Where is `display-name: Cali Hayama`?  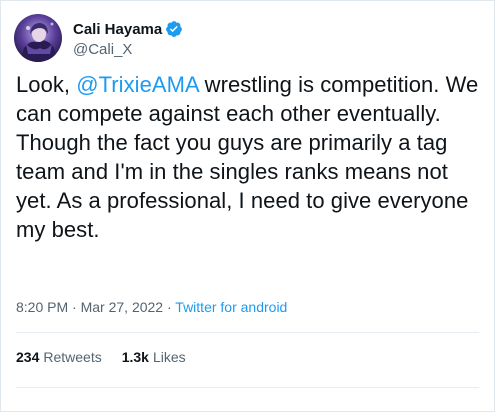 display-name: Cali Hayama is located at coordinates (117, 29).